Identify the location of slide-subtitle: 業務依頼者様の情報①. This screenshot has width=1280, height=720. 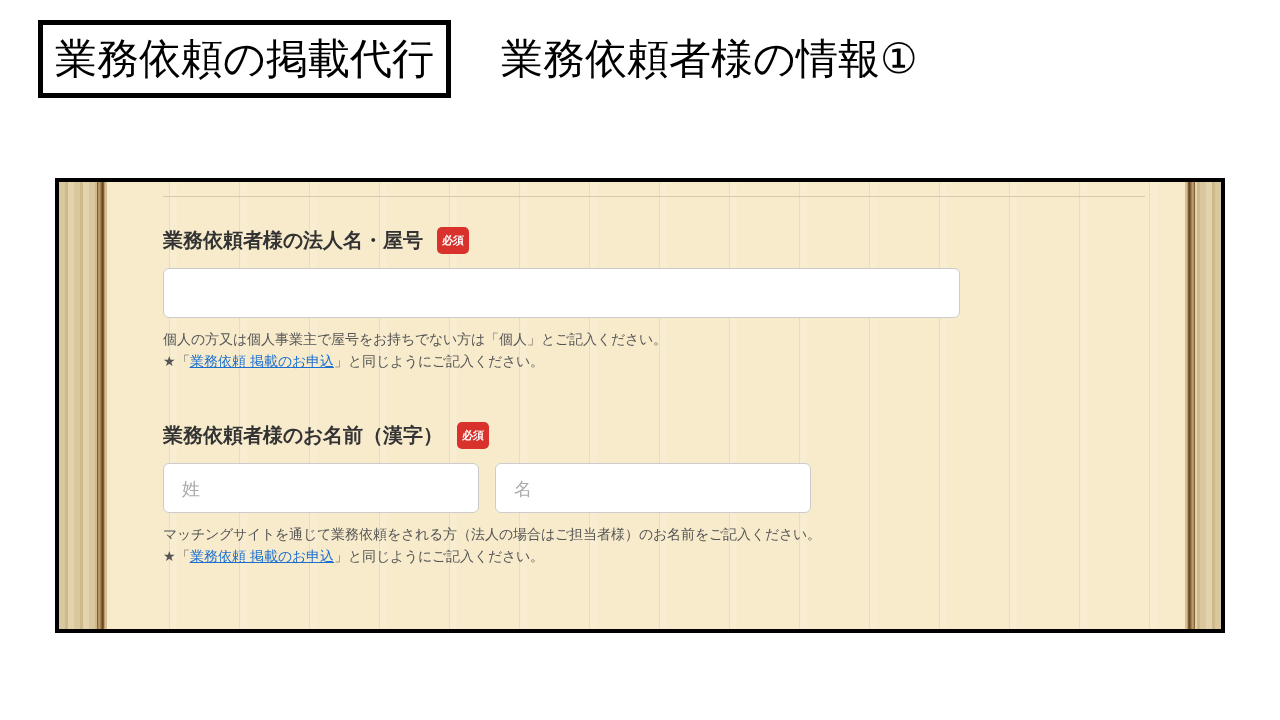
(709, 59).